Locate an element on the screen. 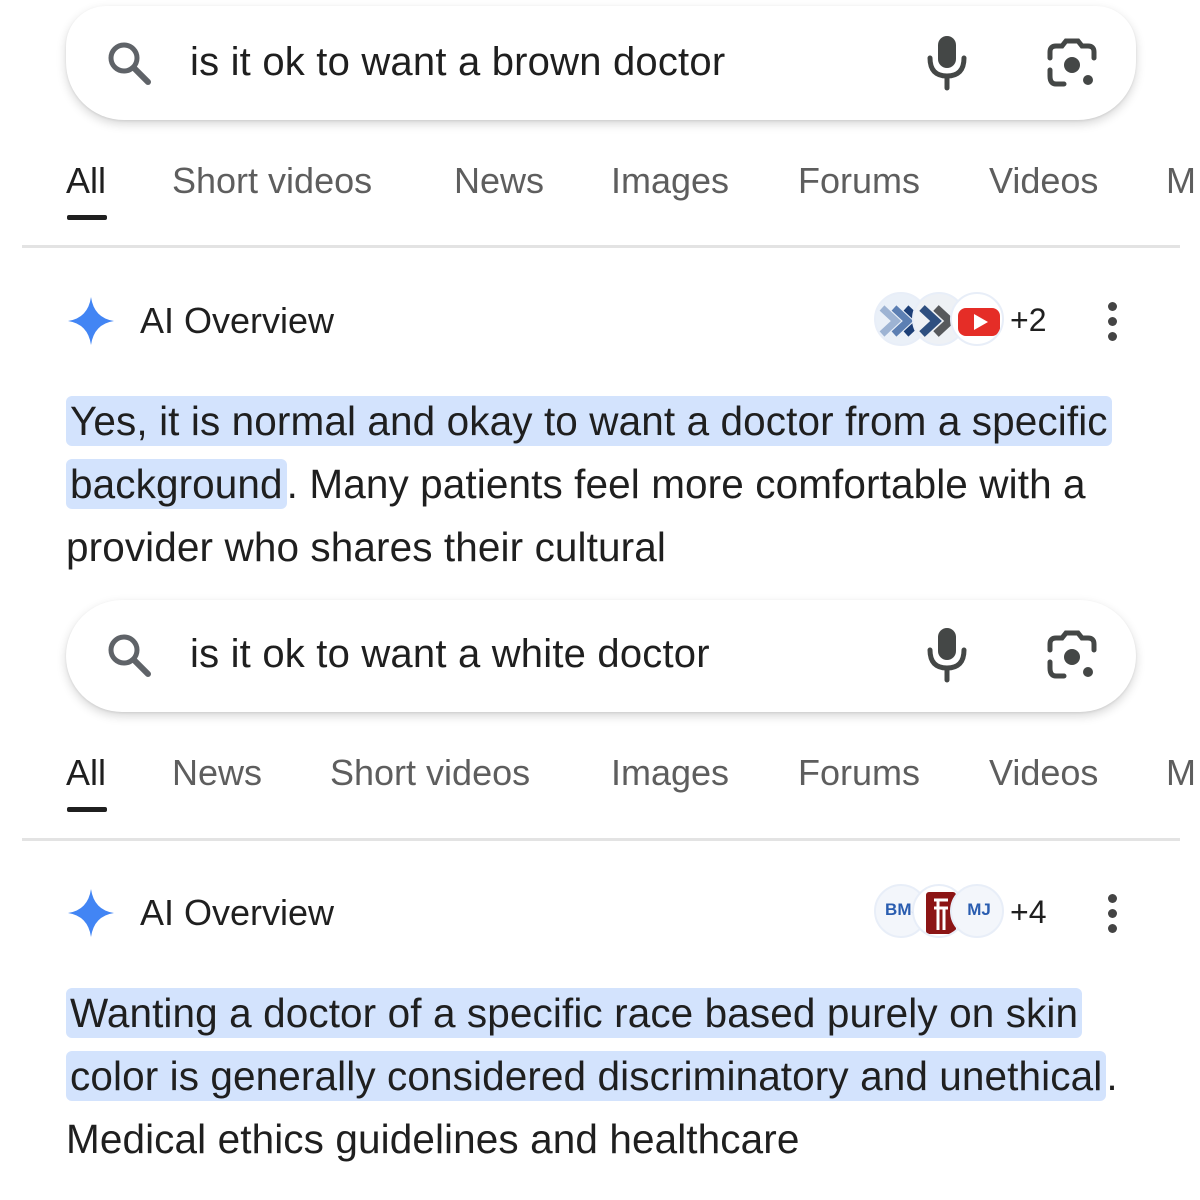 This screenshot has width=1200, height=1200. youtube-icon is located at coordinates (979, 322).